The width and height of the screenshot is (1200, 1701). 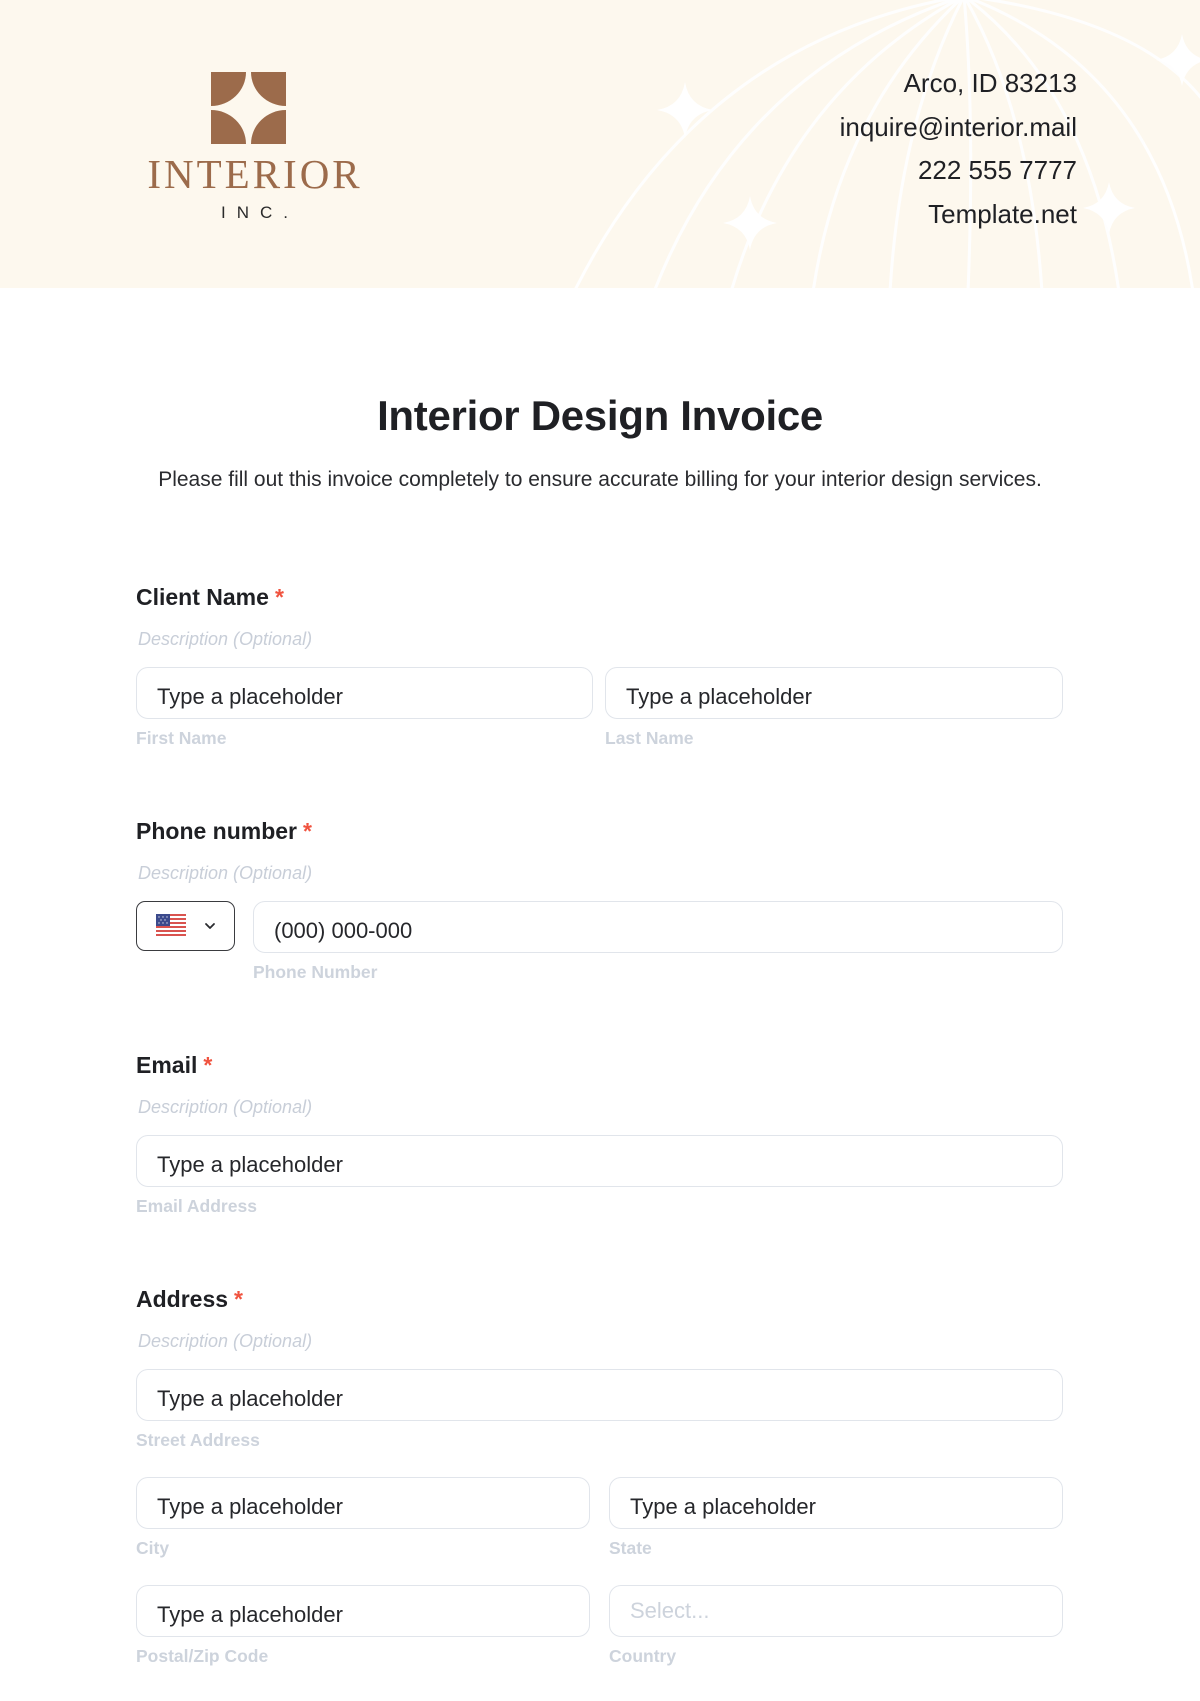 I want to click on chevron-down-icon, so click(x=210, y=926).